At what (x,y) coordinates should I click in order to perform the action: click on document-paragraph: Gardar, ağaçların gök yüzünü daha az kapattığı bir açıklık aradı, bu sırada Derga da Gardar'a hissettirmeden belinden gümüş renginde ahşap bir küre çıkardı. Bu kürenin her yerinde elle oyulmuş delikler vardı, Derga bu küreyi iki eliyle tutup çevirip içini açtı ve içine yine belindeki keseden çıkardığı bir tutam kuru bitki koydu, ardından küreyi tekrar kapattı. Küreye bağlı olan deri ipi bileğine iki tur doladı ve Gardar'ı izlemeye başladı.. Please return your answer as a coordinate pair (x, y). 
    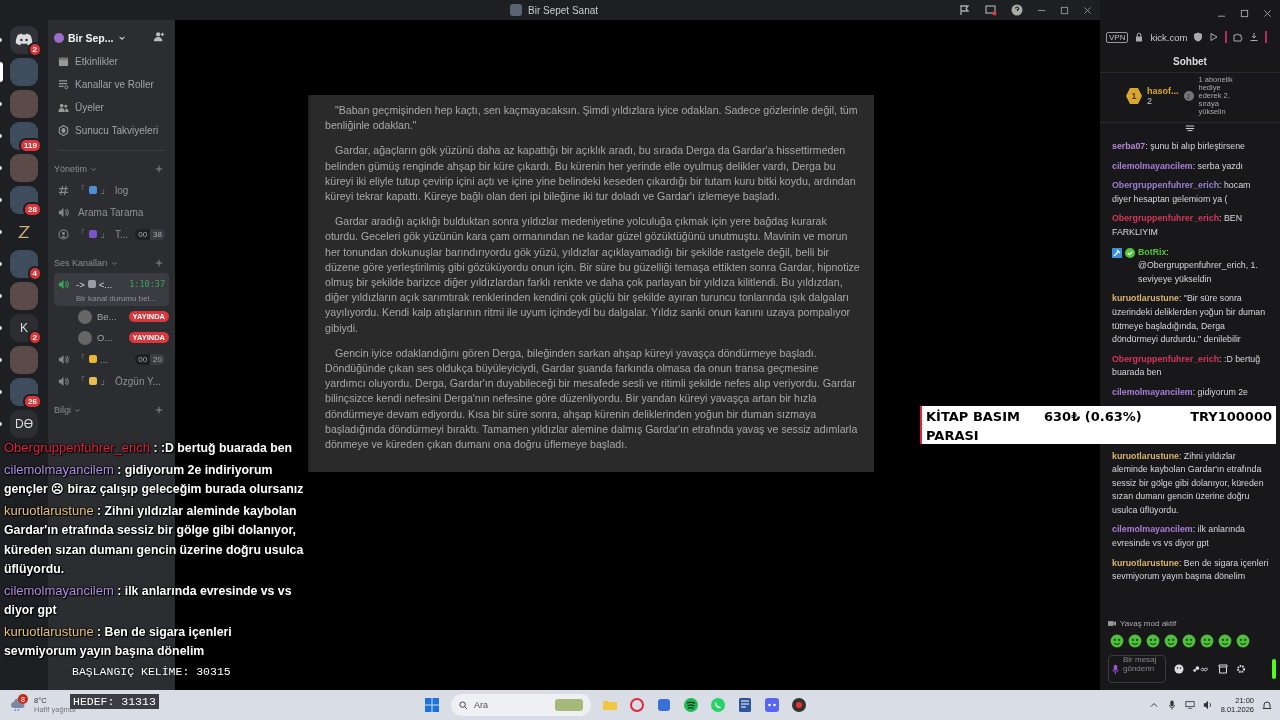
    Looking at the image, I should click on (591, 173).